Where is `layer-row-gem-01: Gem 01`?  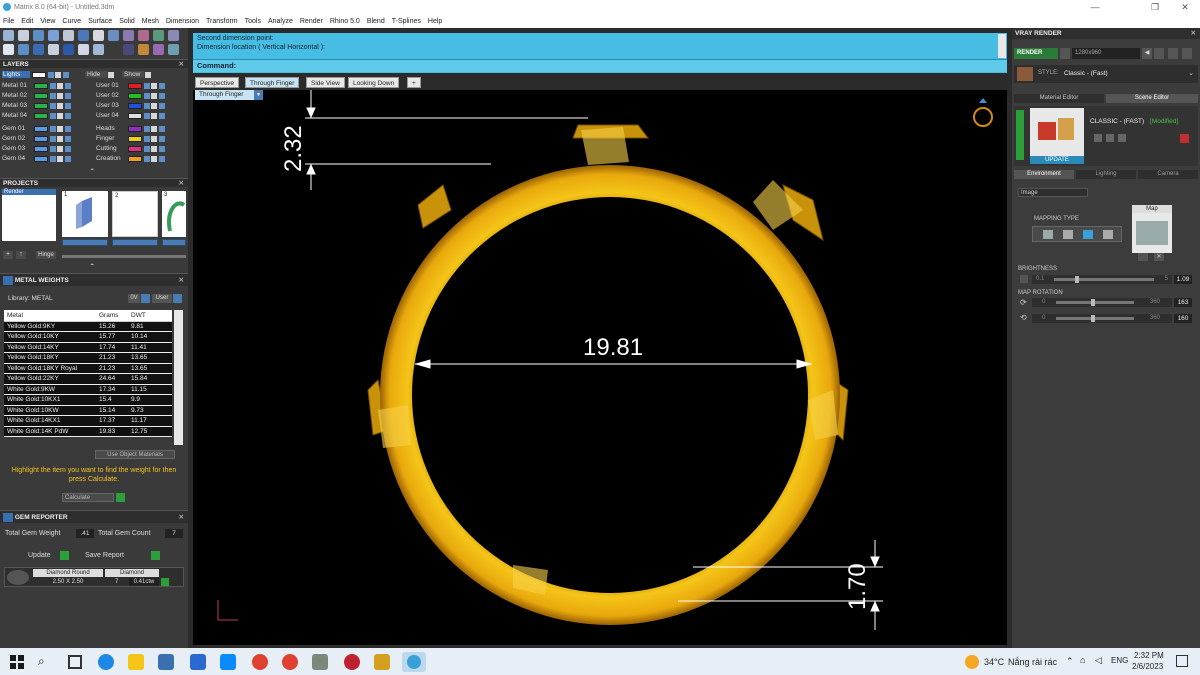
layer-row-gem-01: Gem 01 is located at coordinates (36, 128).